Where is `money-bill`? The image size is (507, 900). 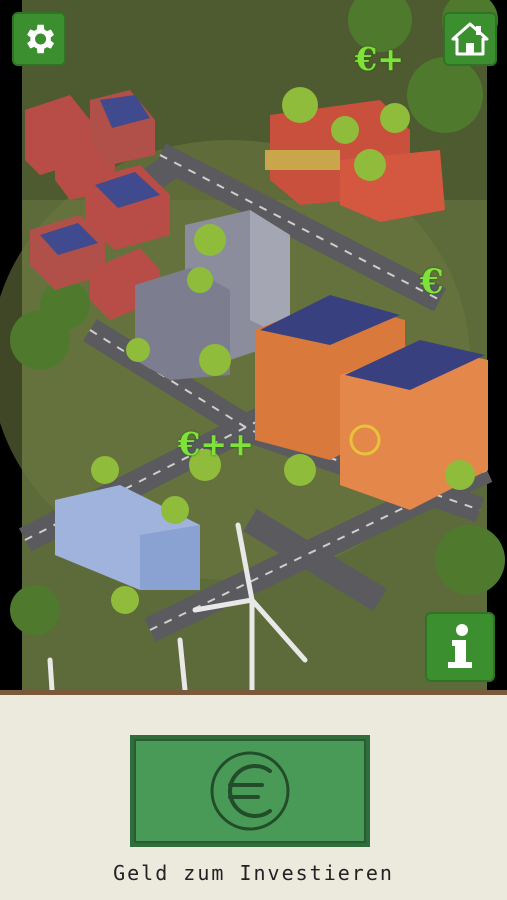
money-bill is located at coordinates (250, 791).